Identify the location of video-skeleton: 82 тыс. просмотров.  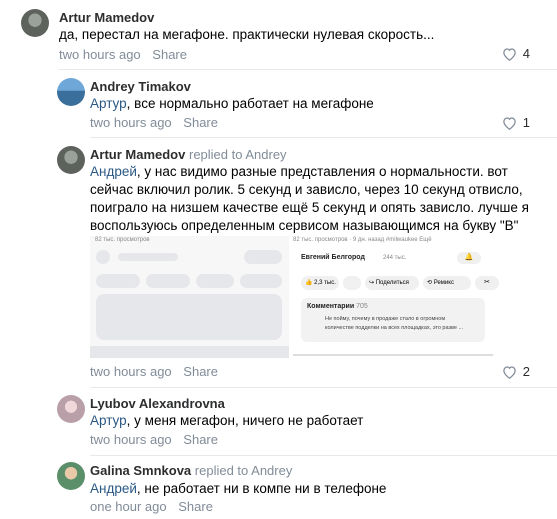
(189, 297).